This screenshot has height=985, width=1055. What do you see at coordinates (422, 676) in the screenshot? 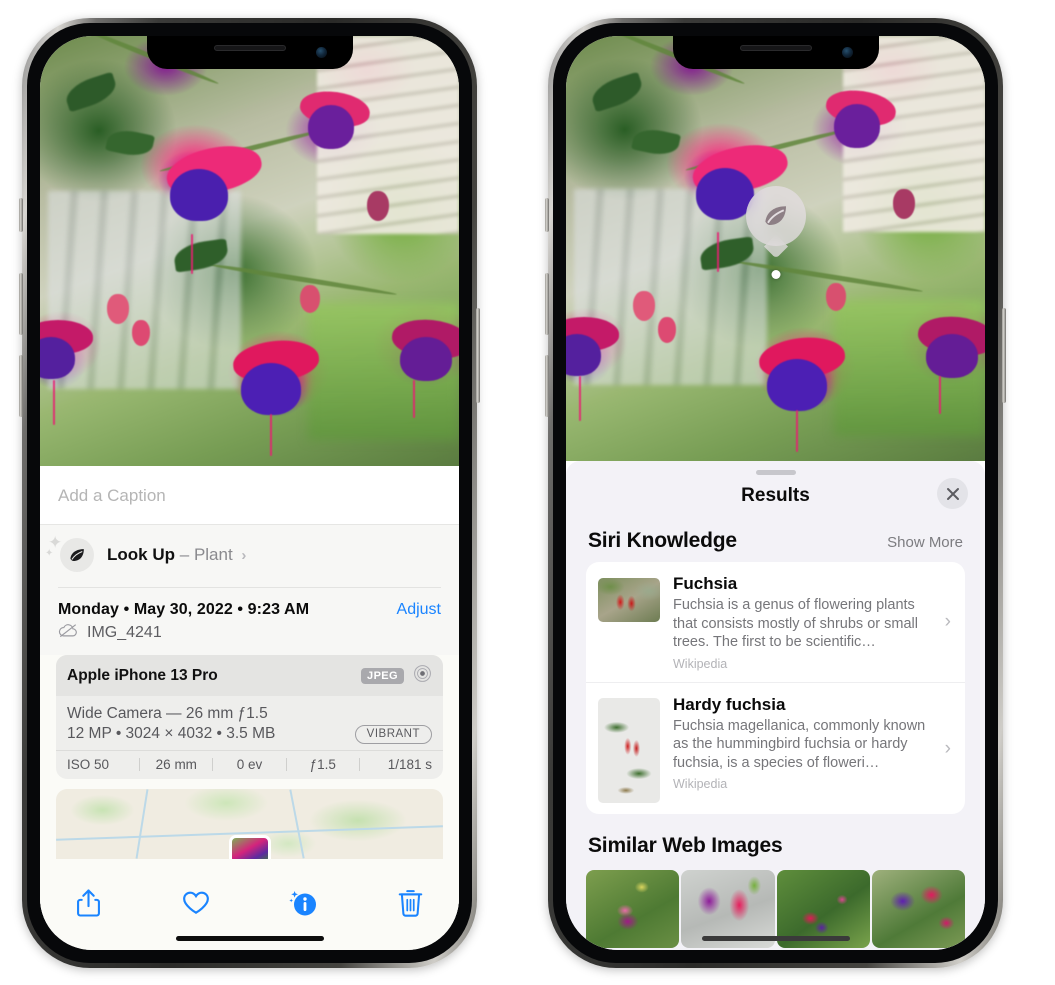
I see `aperture-icon` at bounding box center [422, 676].